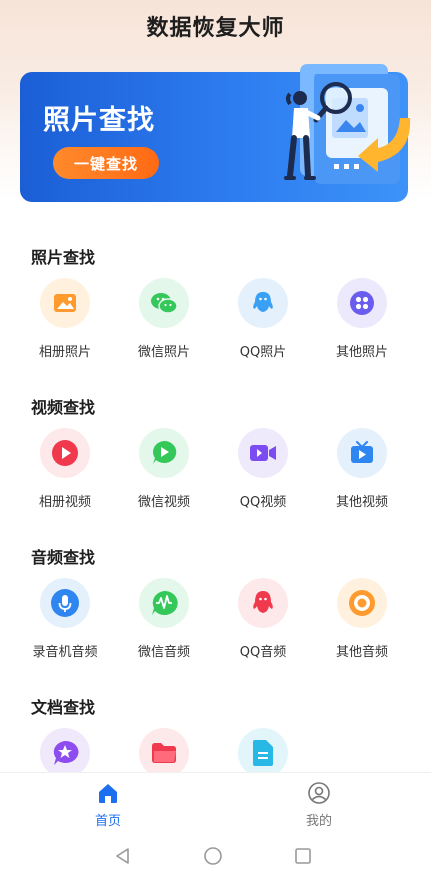 Image resolution: width=431 pixels, height=874 pixels. Describe the element at coordinates (263, 753) in the screenshot. I see `document-icon` at that location.